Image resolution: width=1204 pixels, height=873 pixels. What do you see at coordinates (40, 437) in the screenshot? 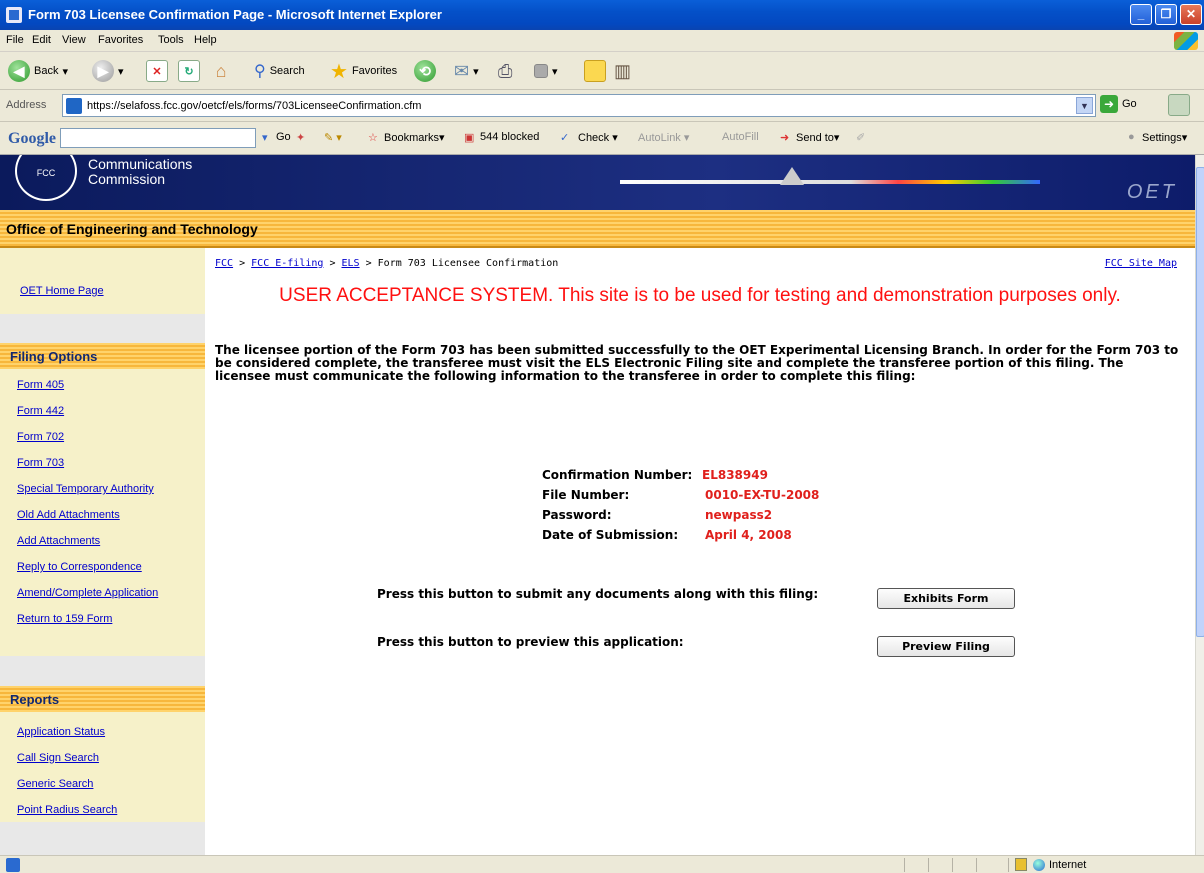
I see `sidebar-item-form-702: Form 702` at bounding box center [40, 437].